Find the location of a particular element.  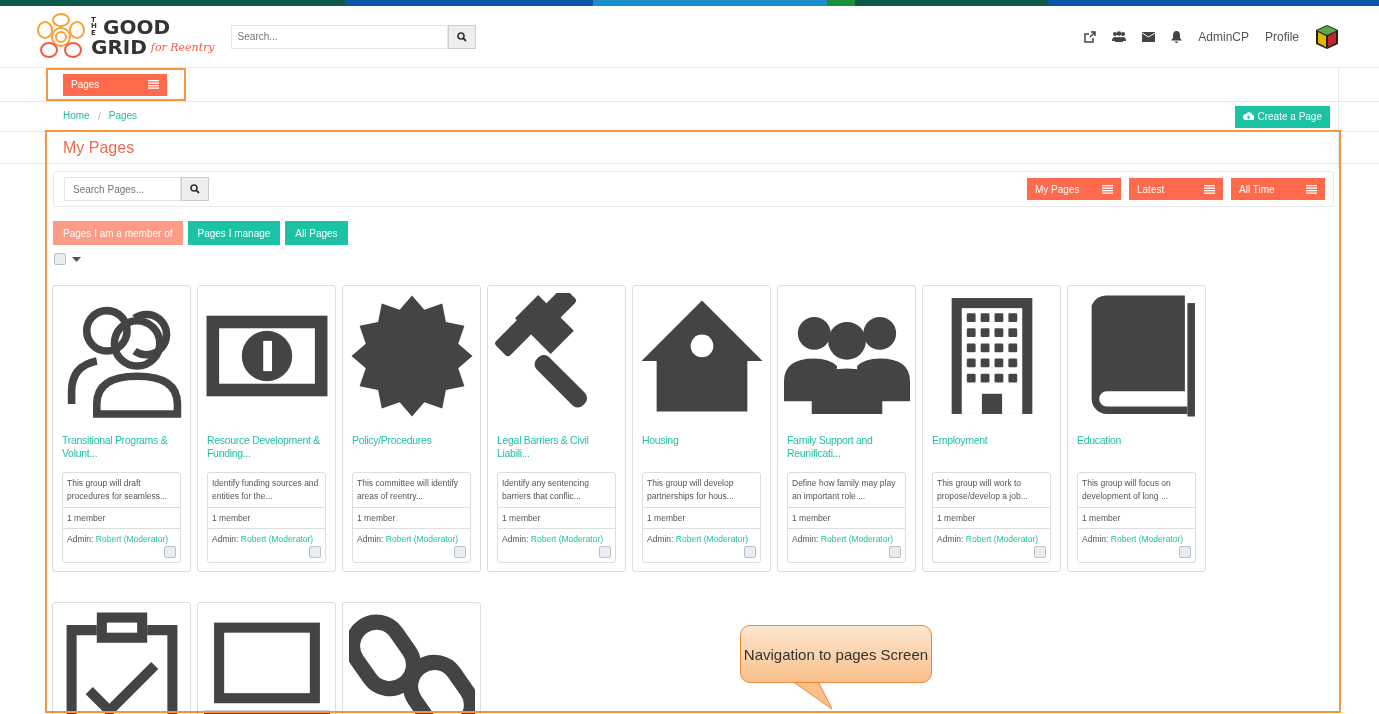

breadcrumb-link: Pages is located at coordinates (123, 116).